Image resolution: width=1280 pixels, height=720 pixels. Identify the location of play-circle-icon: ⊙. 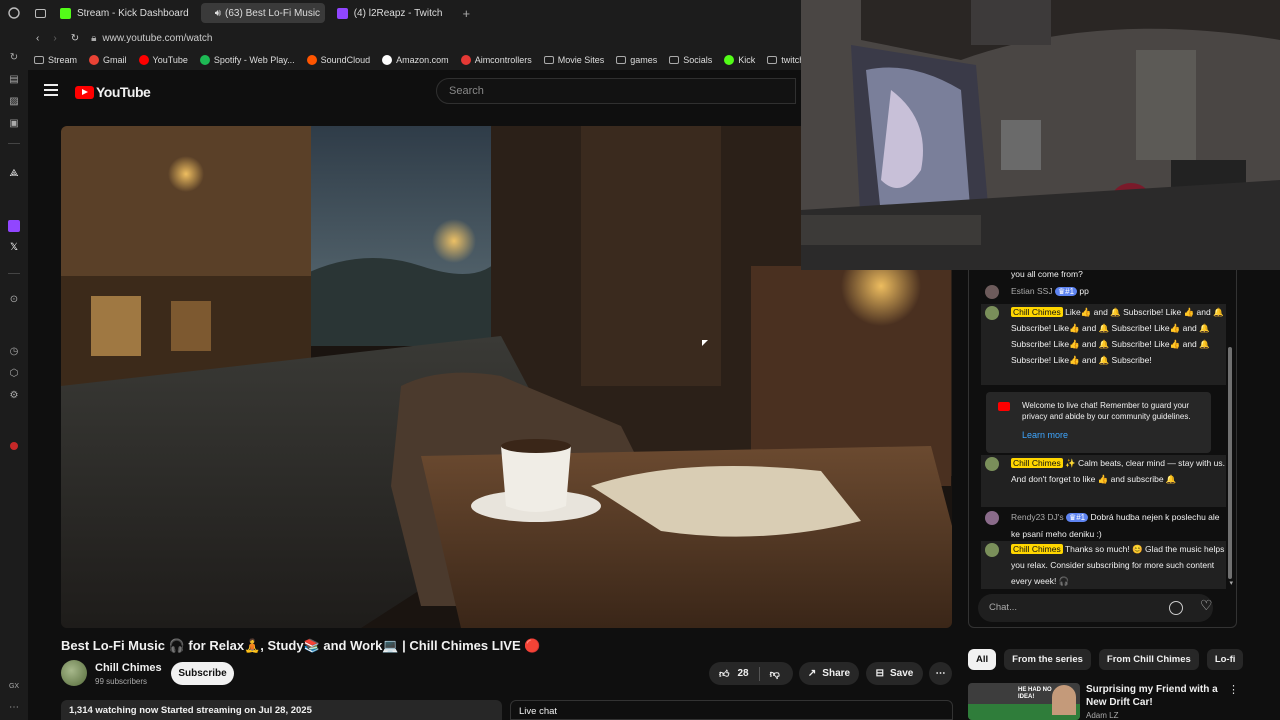
(14, 300).